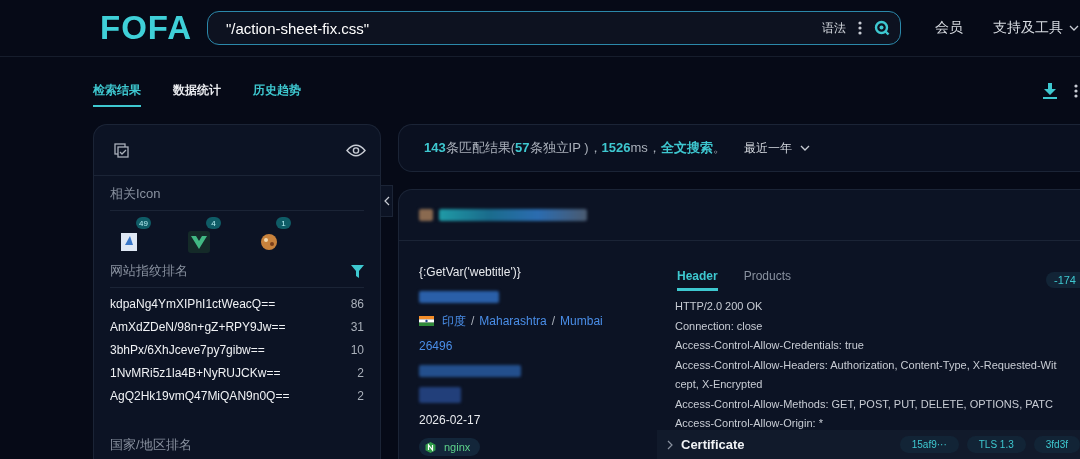 This screenshot has width=1080, height=459. I want to click on section-title: 国家/地区排名, so click(151, 445).